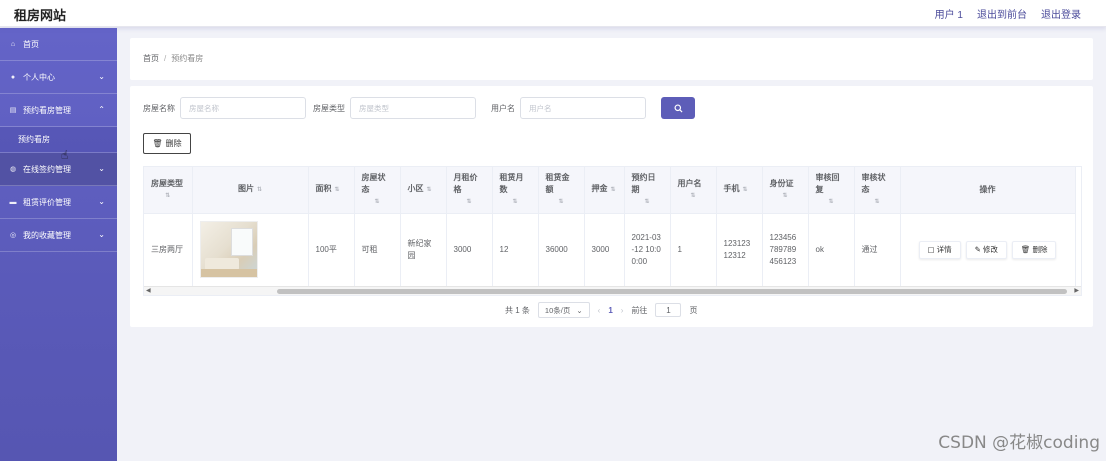  I want to click on col-header: 房屋类型 ⇅, so click(168, 190).